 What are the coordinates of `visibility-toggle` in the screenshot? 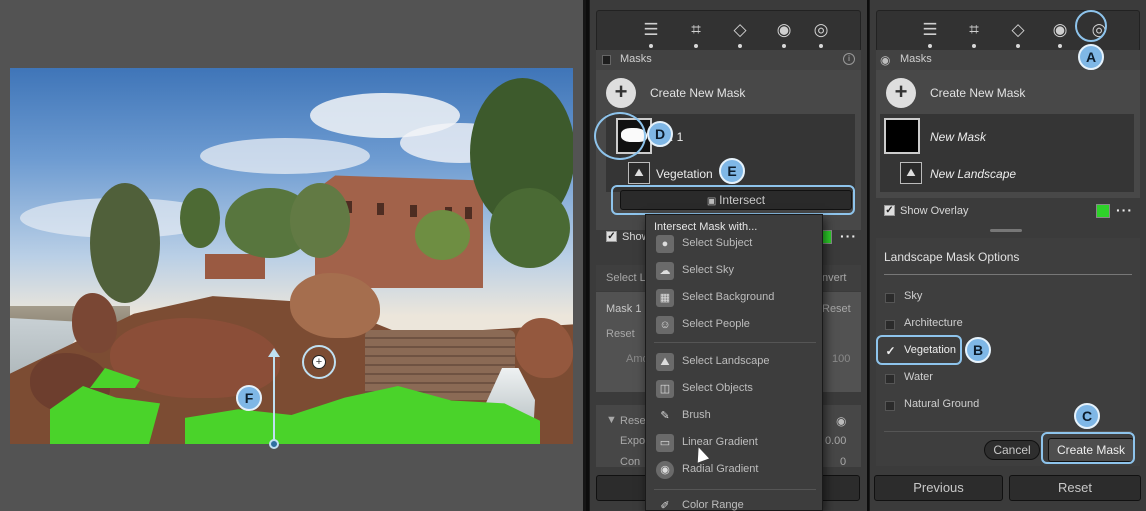 It's located at (606, 60).